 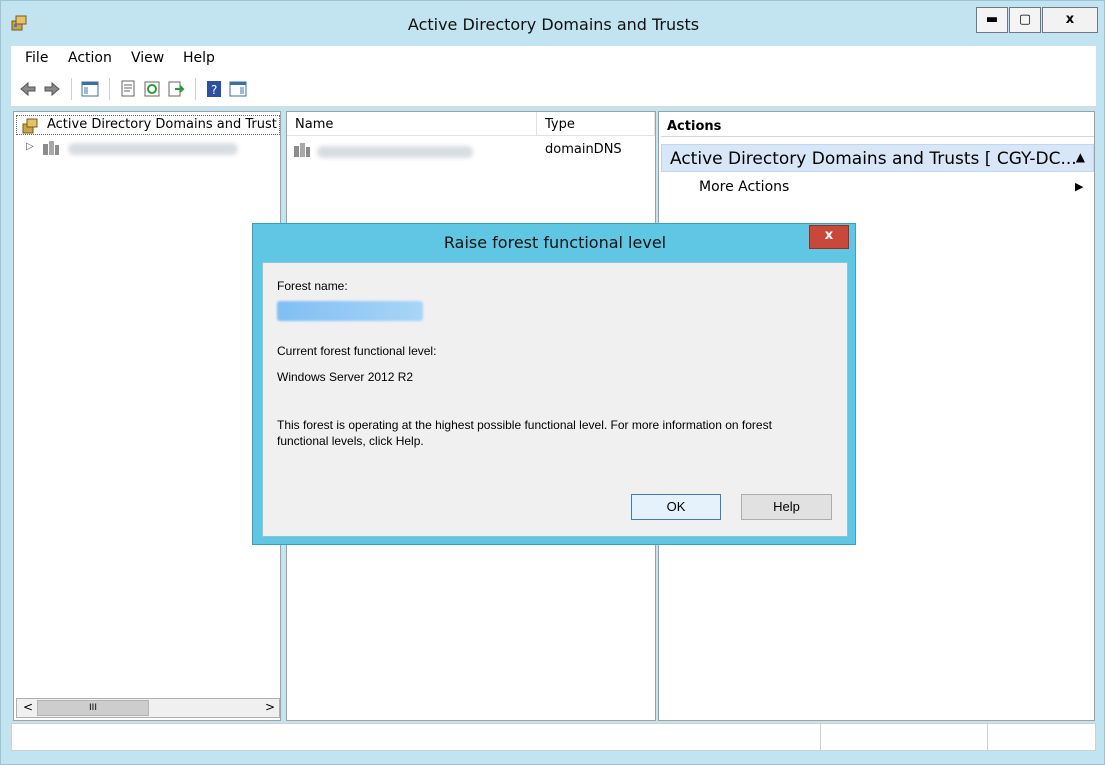 I want to click on forward-icon, so click(x=52, y=89).